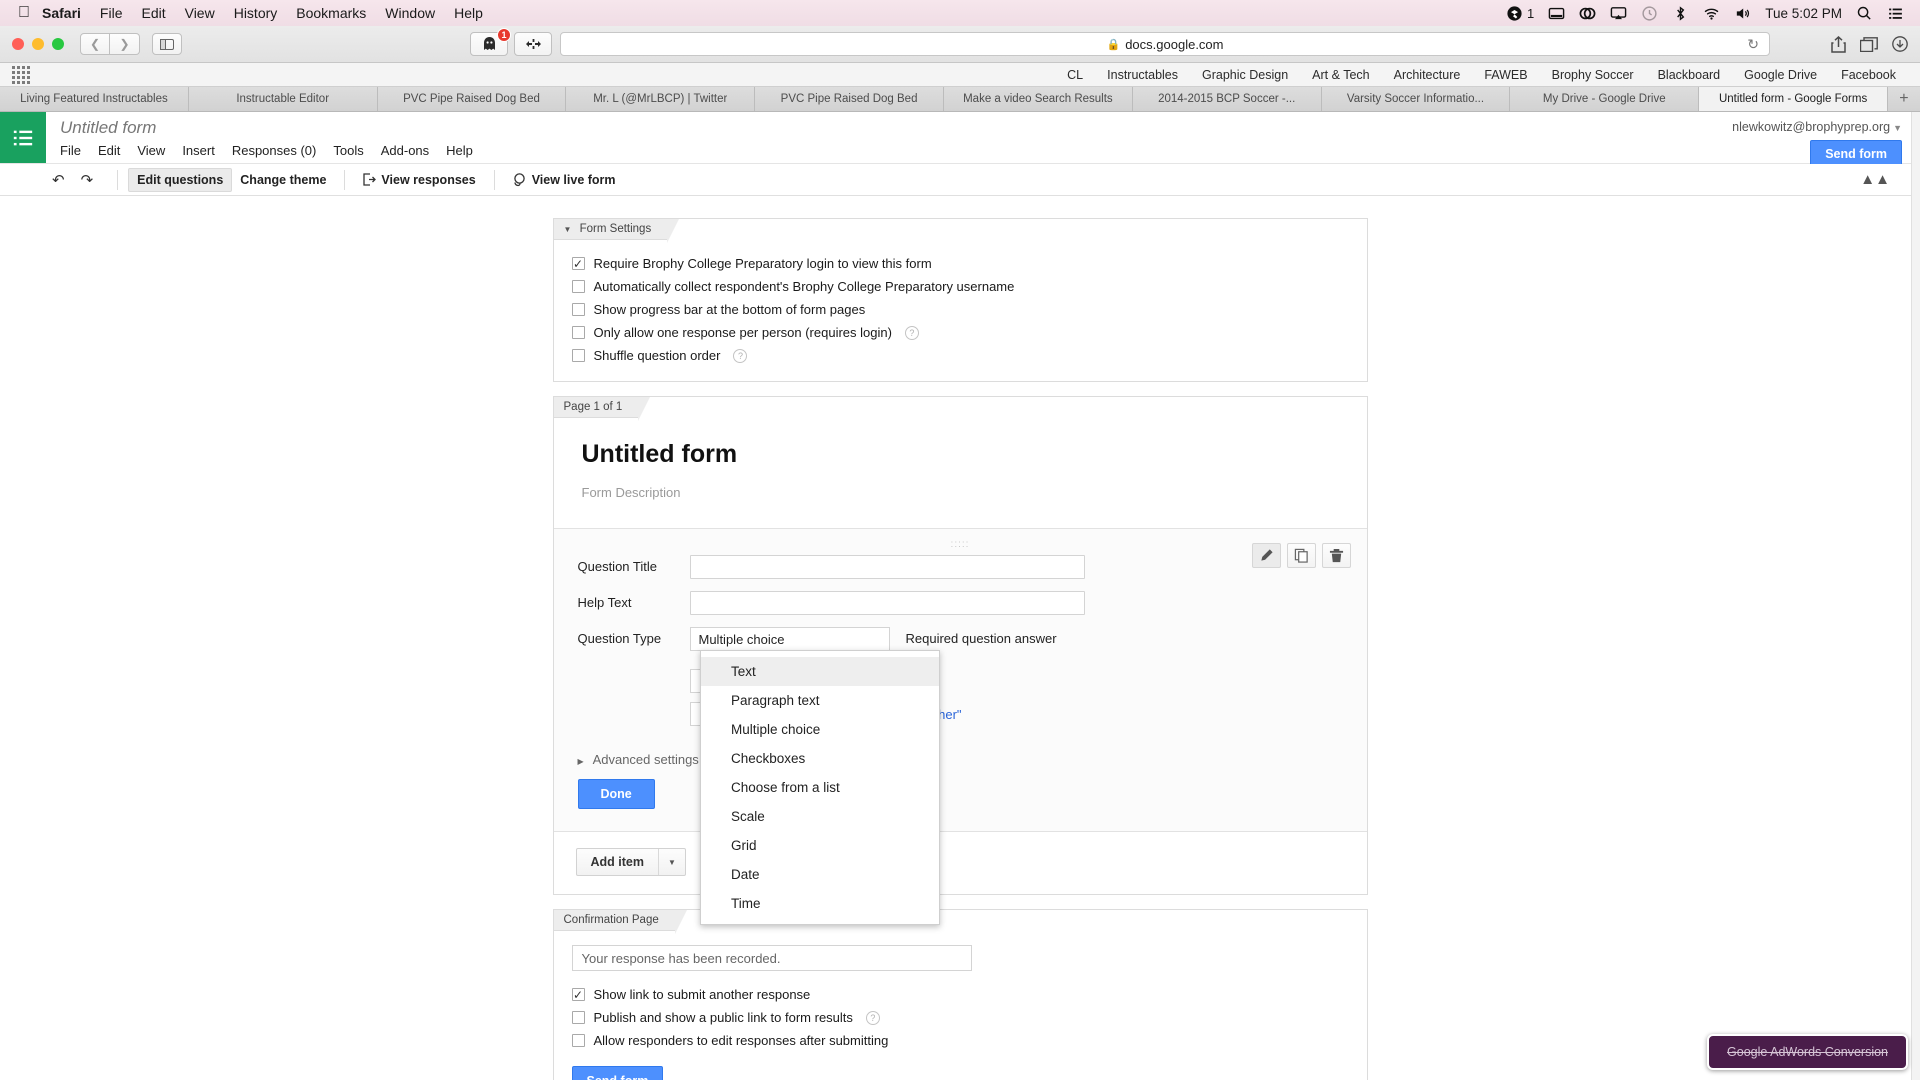  I want to click on notification-center-icon, so click(1895, 13).